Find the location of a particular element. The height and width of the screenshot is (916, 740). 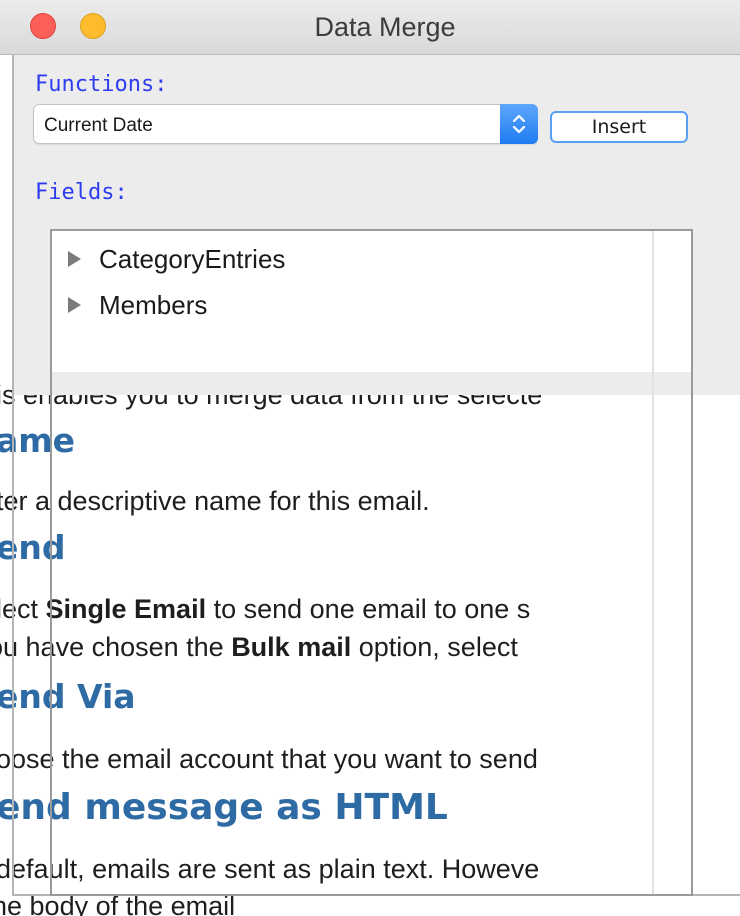

functions-selected-value: Current Date is located at coordinates (98, 125).